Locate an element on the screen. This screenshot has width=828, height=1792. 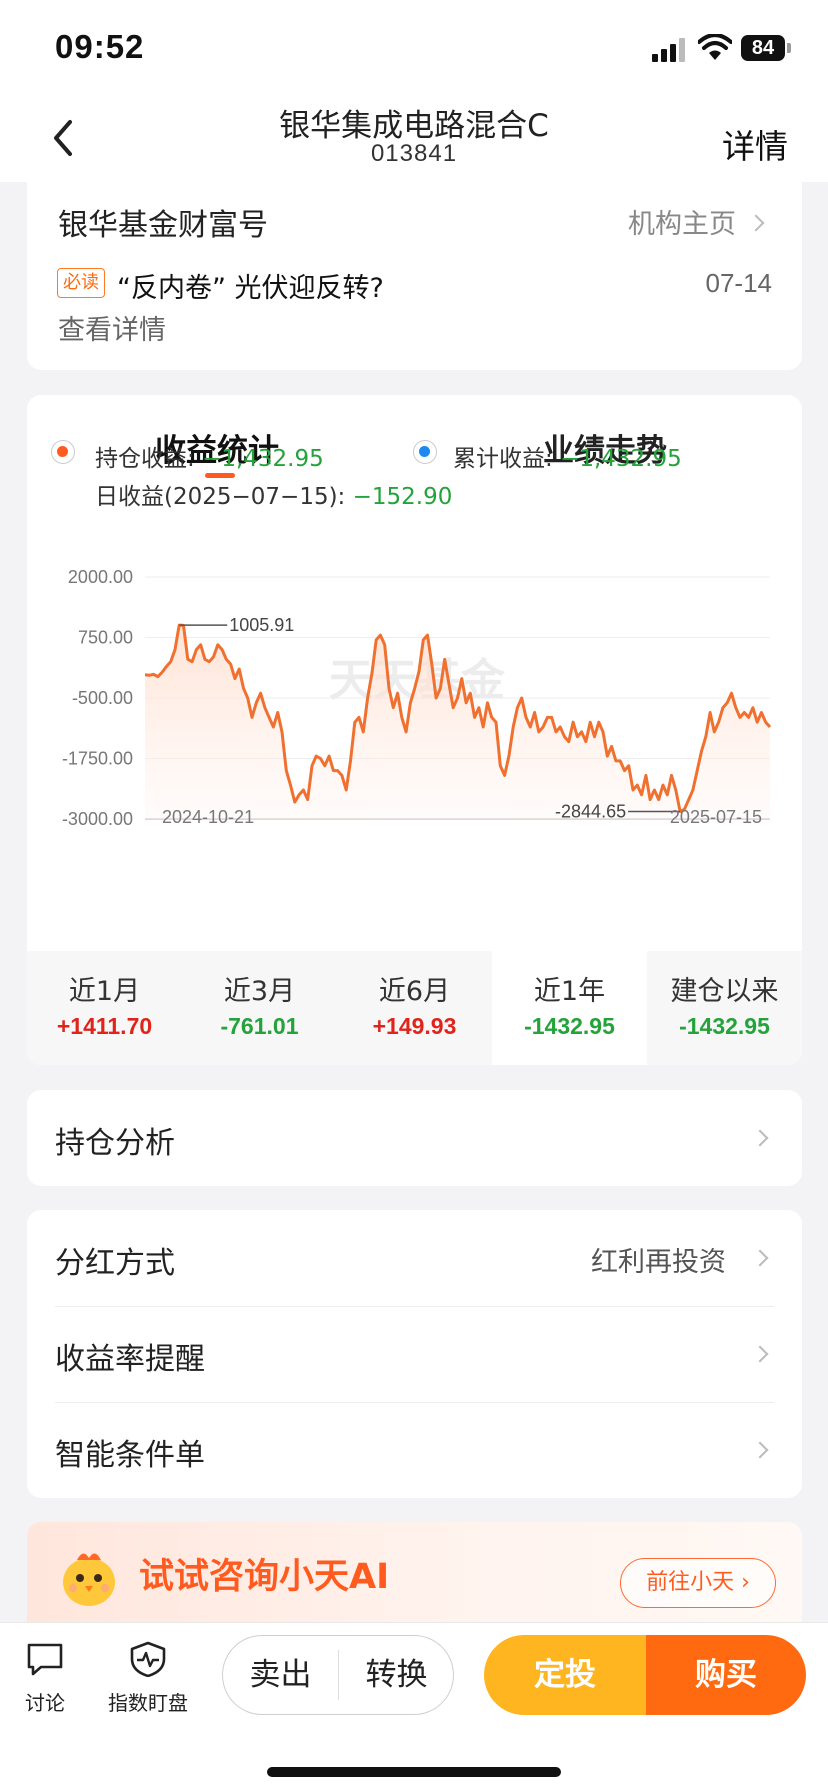
y-tick-label: 750.00 is located at coordinates (105, 638).